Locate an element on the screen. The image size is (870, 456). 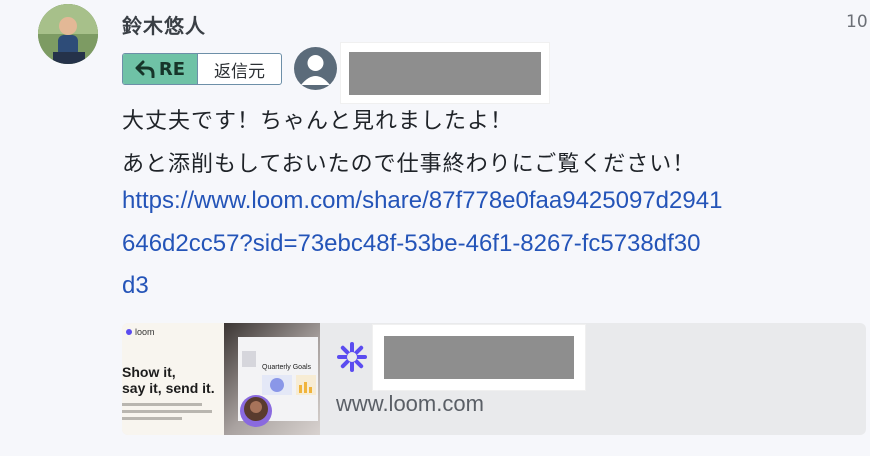
loom-logo-icon is located at coordinates (352, 357).